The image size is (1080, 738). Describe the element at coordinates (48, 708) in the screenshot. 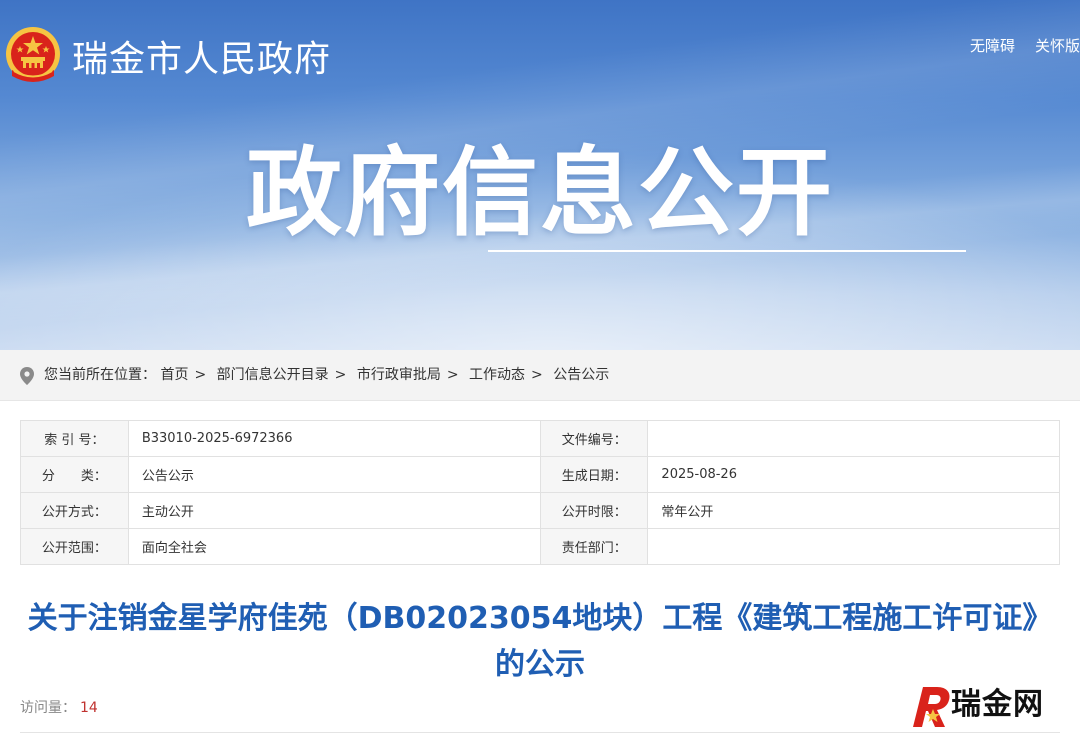

I see `visit-count-label: 访问量：` at that location.